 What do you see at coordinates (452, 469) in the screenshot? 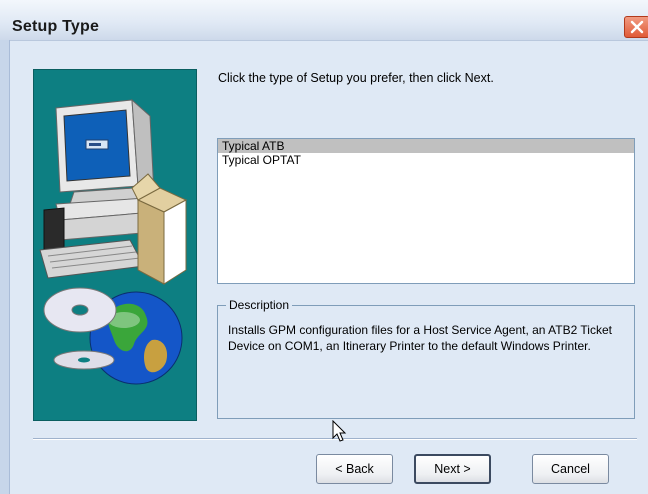
I see `next-button: Next >` at bounding box center [452, 469].